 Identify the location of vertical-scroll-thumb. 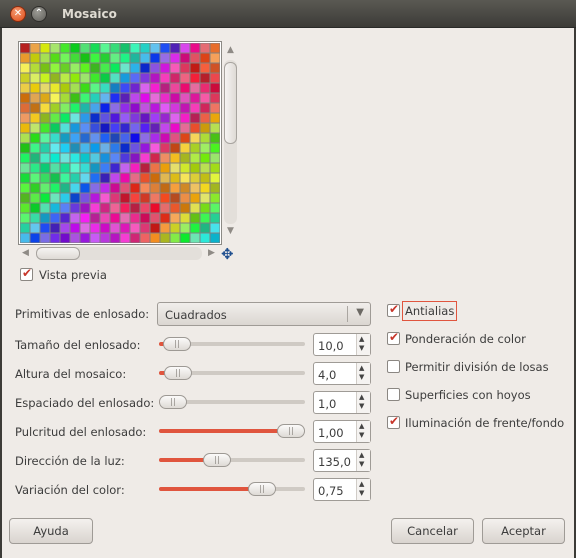
(230, 103).